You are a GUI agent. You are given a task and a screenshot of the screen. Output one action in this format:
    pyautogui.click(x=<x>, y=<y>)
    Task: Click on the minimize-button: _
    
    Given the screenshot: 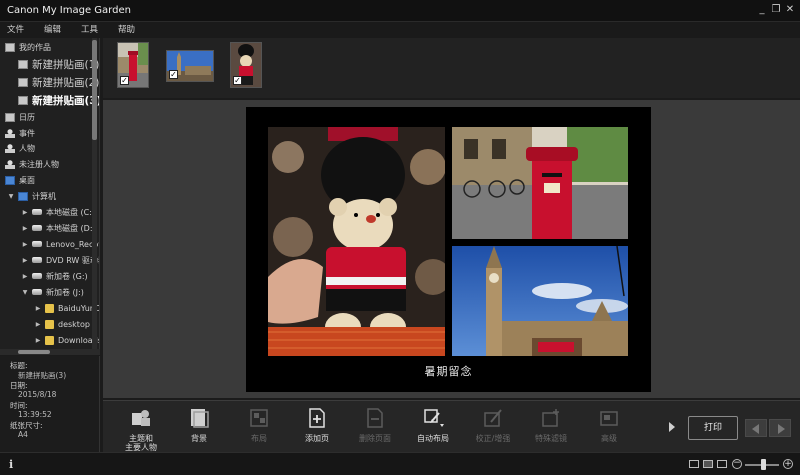 What is the action you would take?
    pyautogui.click(x=762, y=10)
    